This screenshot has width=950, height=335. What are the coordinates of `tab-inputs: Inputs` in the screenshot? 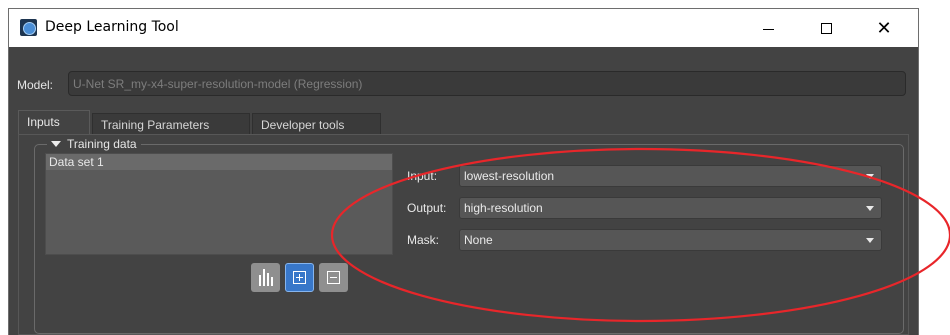 It's located at (54, 122).